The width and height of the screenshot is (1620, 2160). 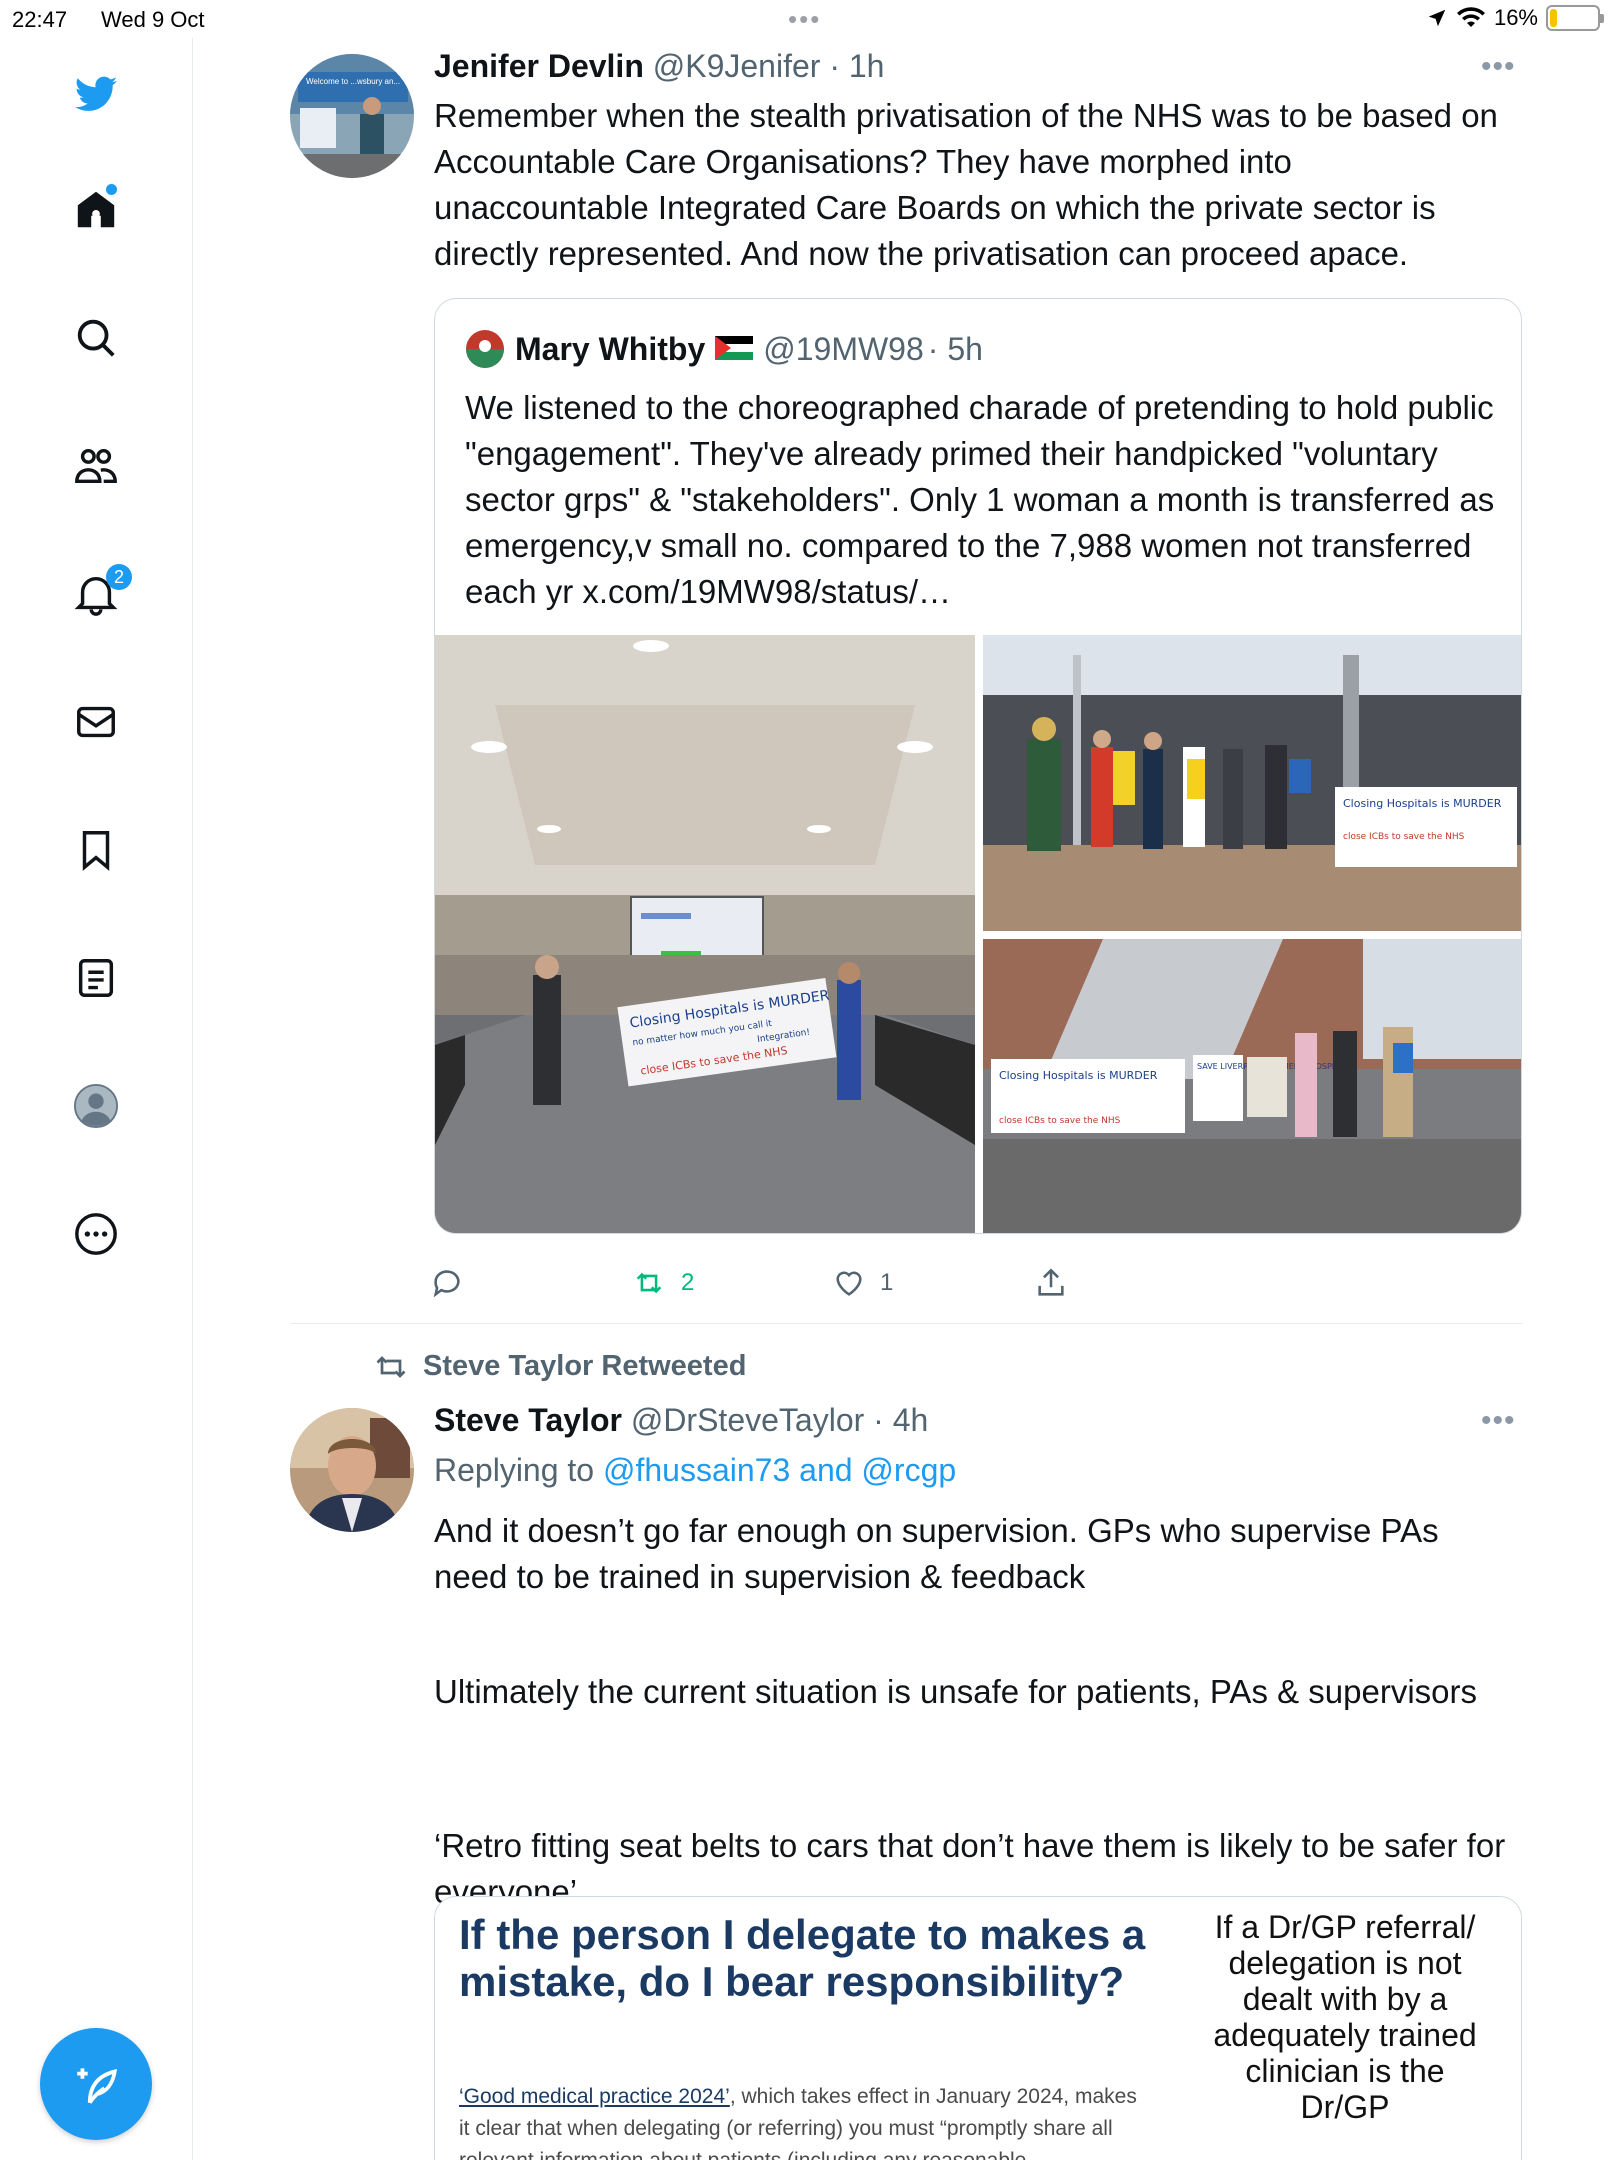 What do you see at coordinates (96, 210) in the screenshot?
I see `home-icon` at bounding box center [96, 210].